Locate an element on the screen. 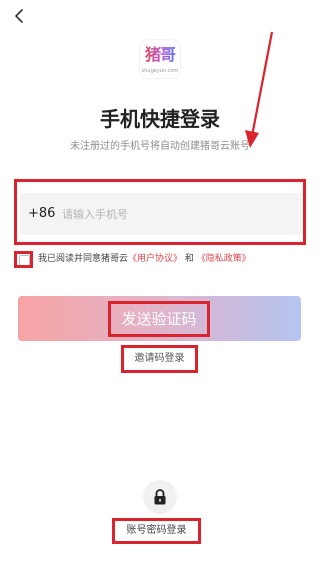 The height and width of the screenshot is (561, 320). user-agreement-link: 《用户协议》 is located at coordinates (155, 259).